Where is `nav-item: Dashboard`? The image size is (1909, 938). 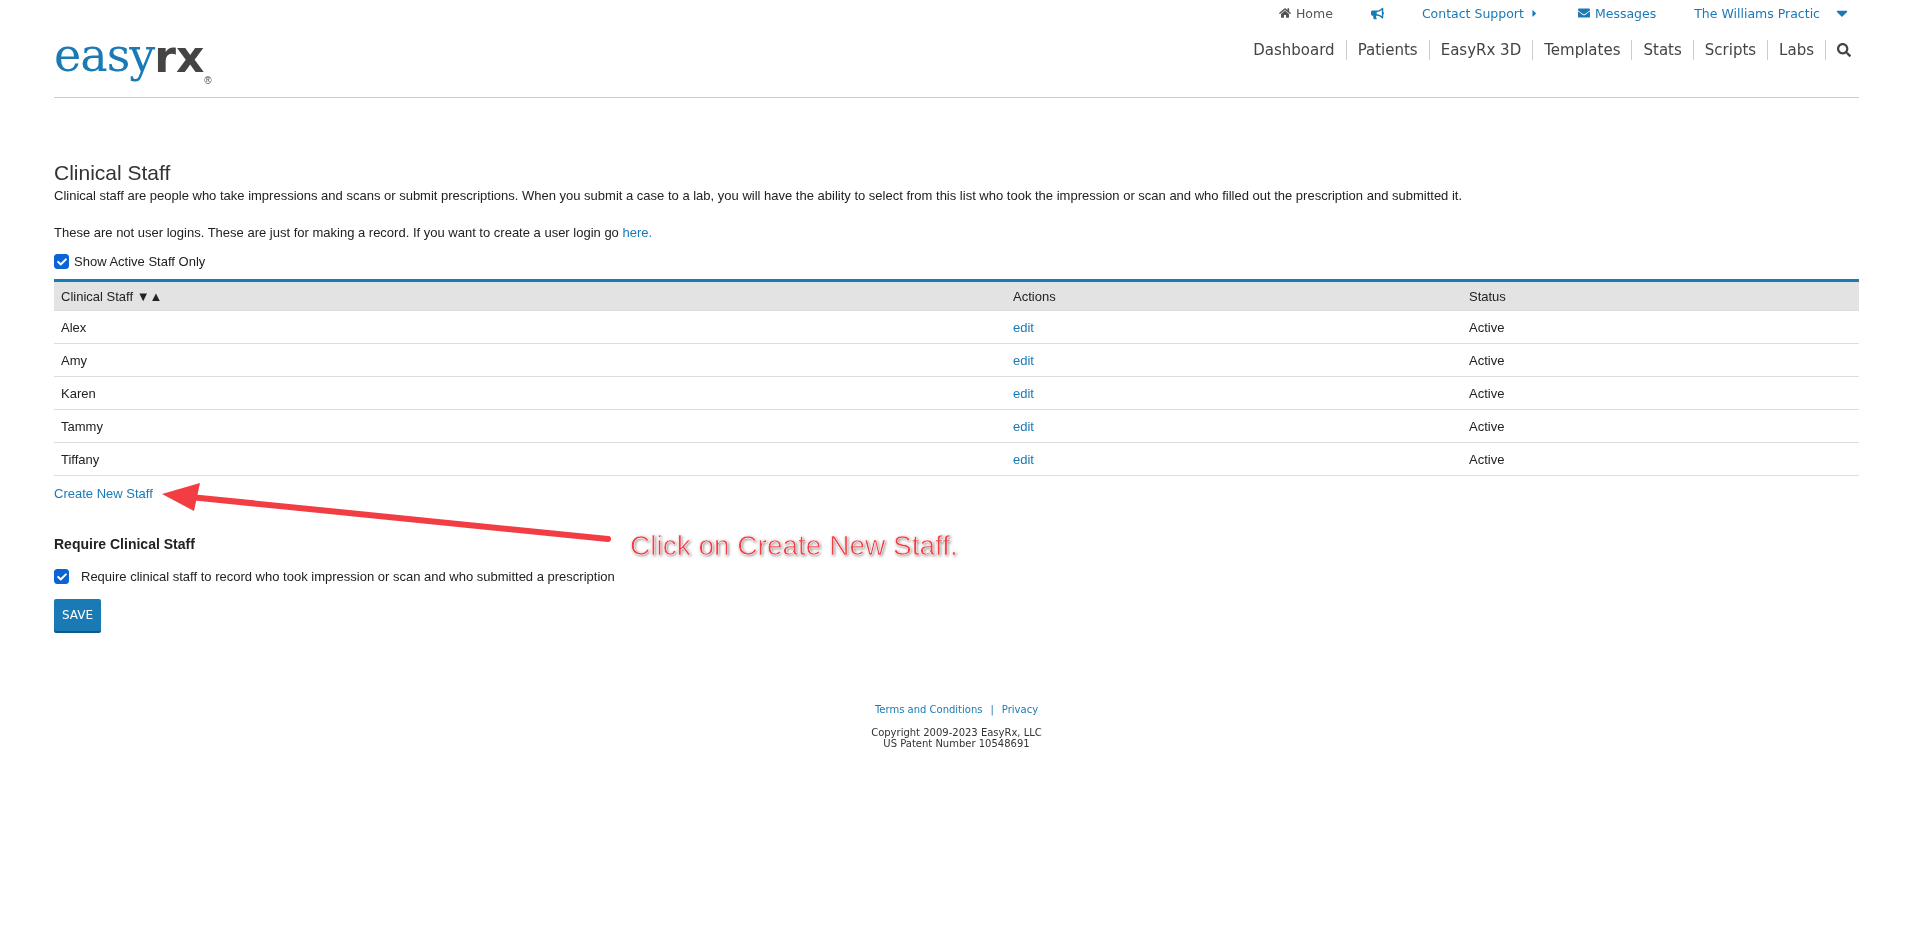
nav-item: Dashboard is located at coordinates (1294, 50).